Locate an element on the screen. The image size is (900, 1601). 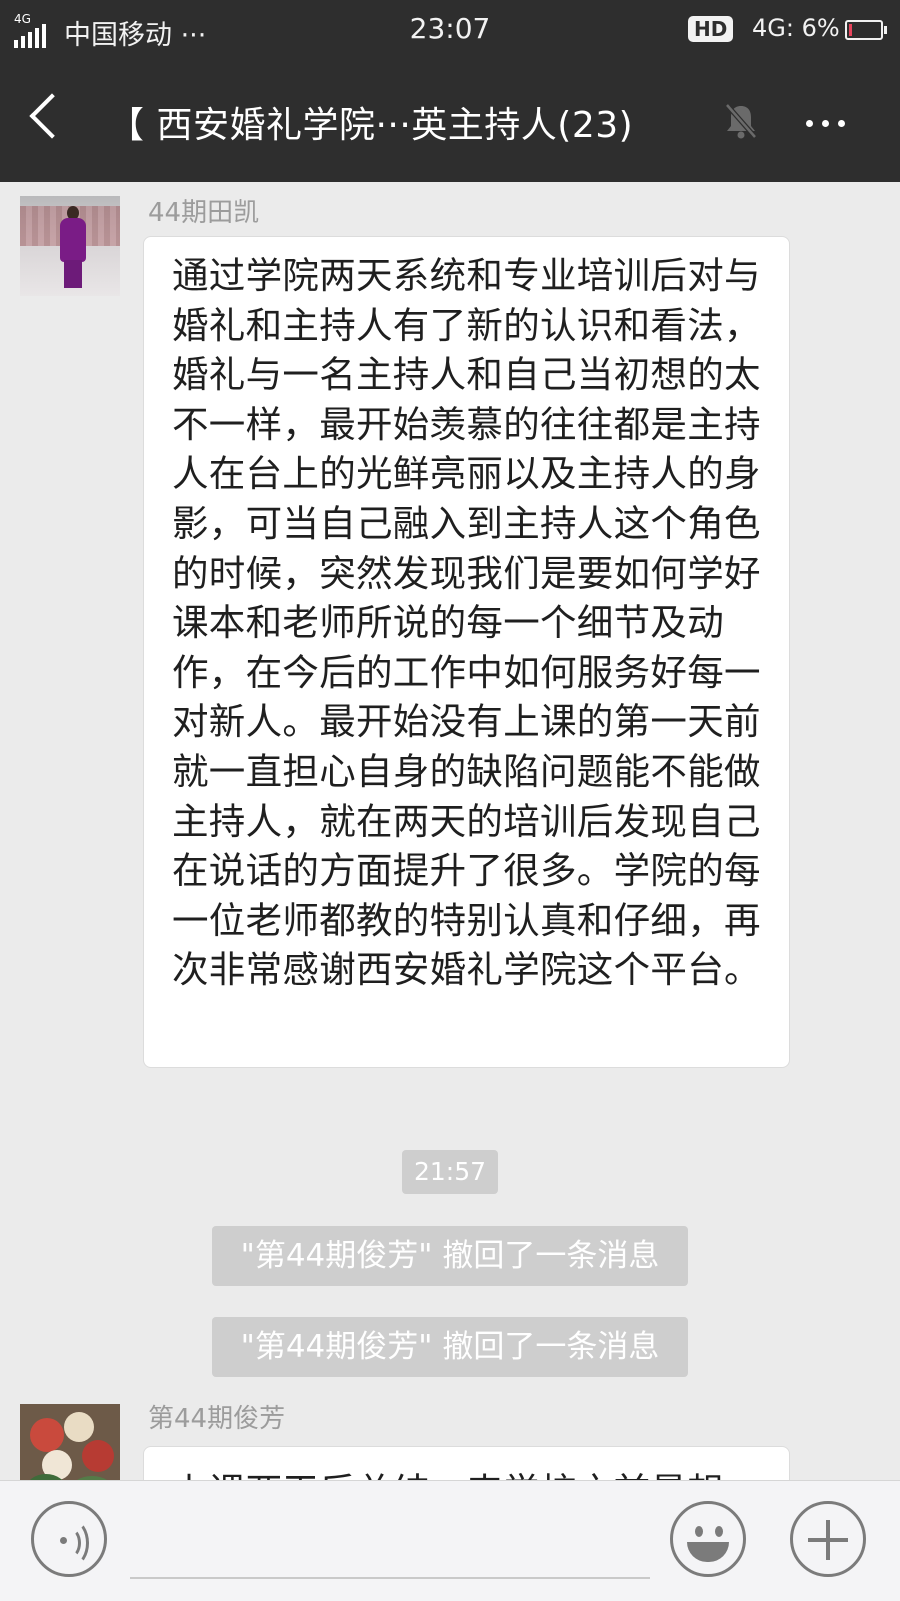
battery-icon is located at coordinates (866, 30).